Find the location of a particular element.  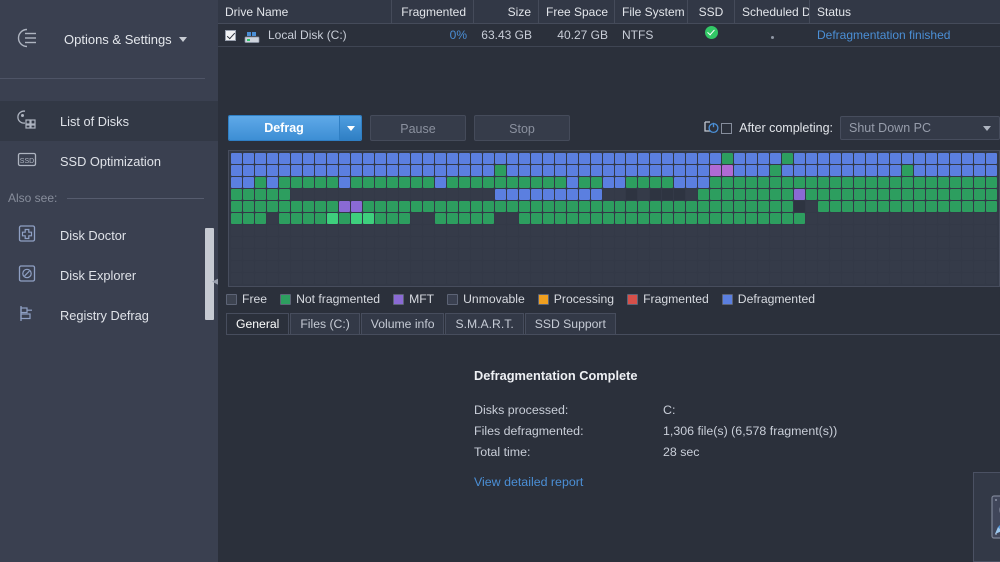

column-header-fragmented: Fragmented is located at coordinates (433, 12).